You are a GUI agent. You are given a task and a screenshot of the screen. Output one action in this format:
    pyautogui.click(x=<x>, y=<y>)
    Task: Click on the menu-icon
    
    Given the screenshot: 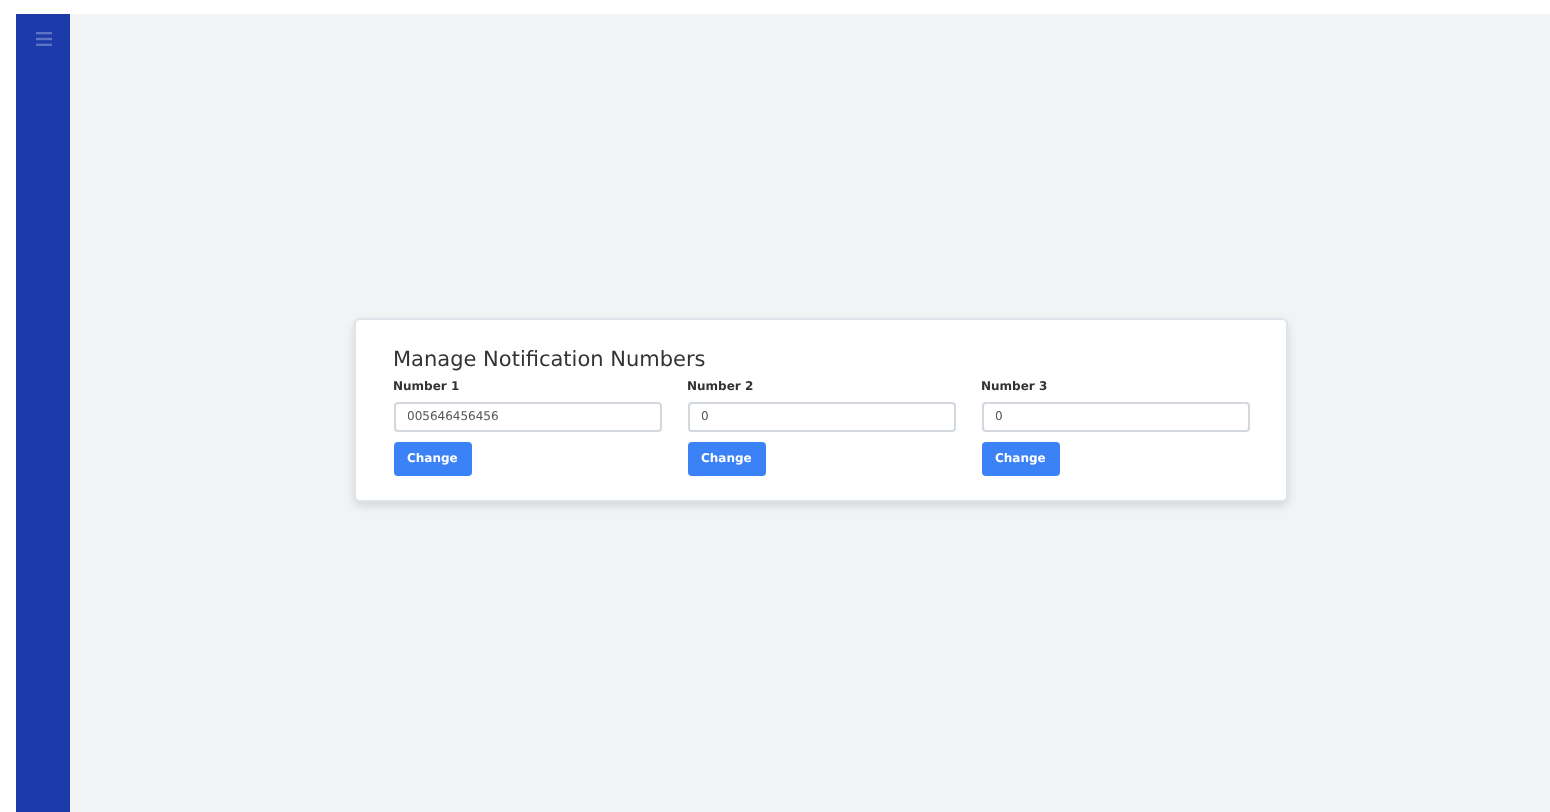 What is the action you would take?
    pyautogui.click(x=43, y=39)
    